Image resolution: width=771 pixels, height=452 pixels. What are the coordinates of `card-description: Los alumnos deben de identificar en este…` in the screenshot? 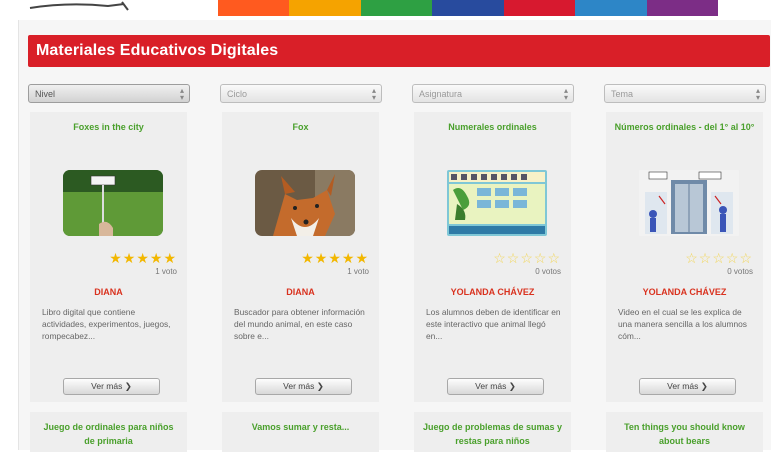 It's located at (493, 324).